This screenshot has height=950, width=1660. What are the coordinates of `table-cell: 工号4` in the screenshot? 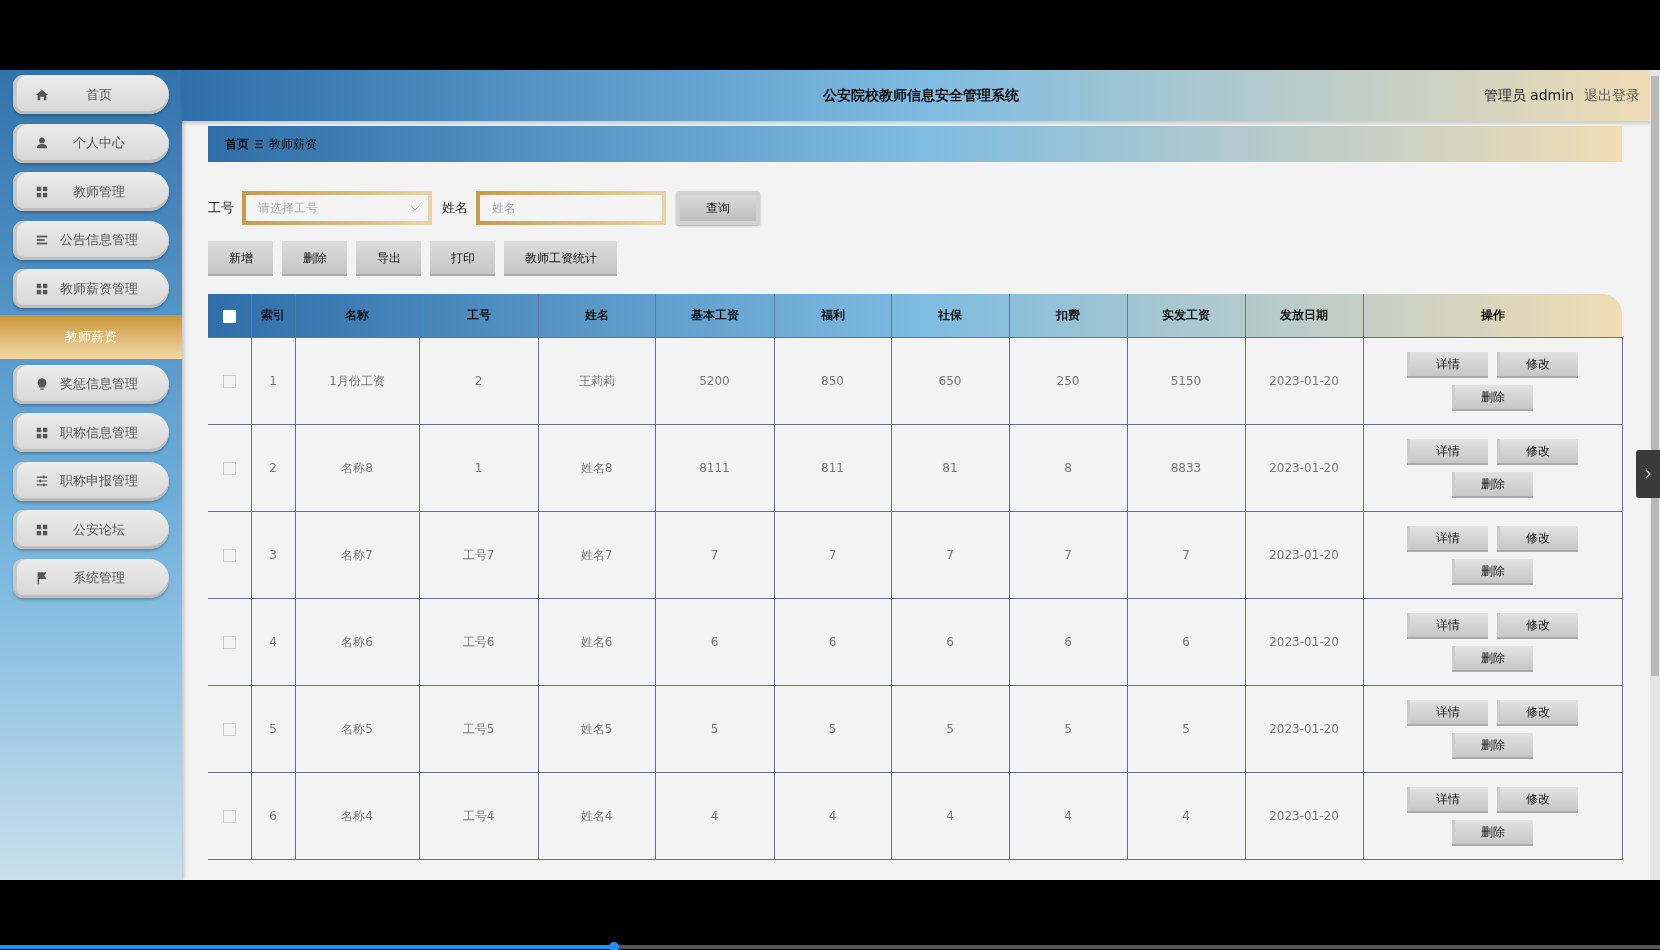 It's located at (478, 816).